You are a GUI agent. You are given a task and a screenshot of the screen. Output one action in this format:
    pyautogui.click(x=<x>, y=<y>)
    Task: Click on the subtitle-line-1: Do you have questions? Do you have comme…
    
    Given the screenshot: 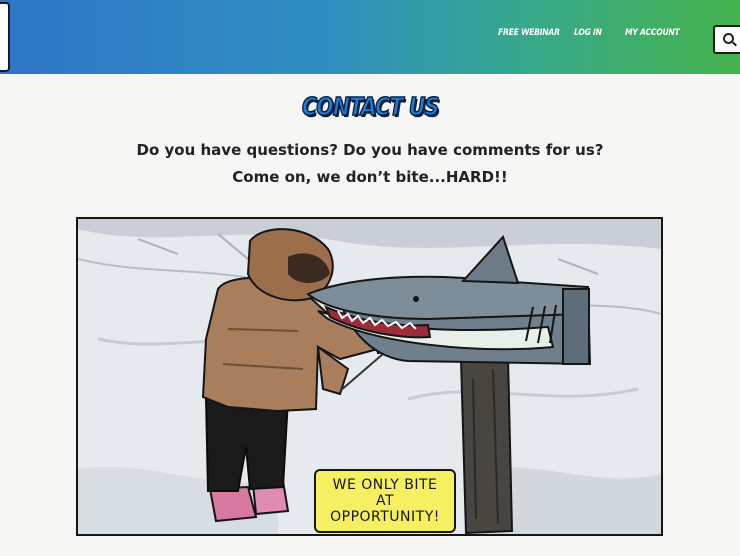 What is the action you would take?
    pyautogui.click(x=370, y=150)
    